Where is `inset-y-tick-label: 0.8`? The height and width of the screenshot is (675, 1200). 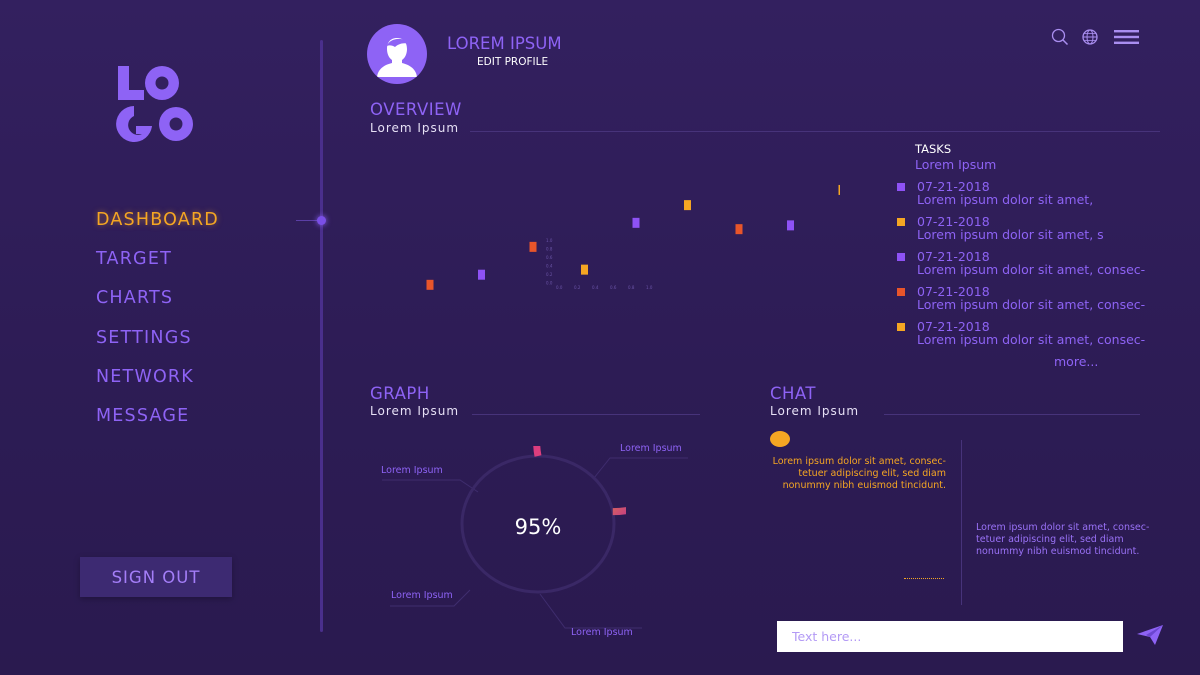
inset-y-tick-label: 0.8 is located at coordinates (549, 249).